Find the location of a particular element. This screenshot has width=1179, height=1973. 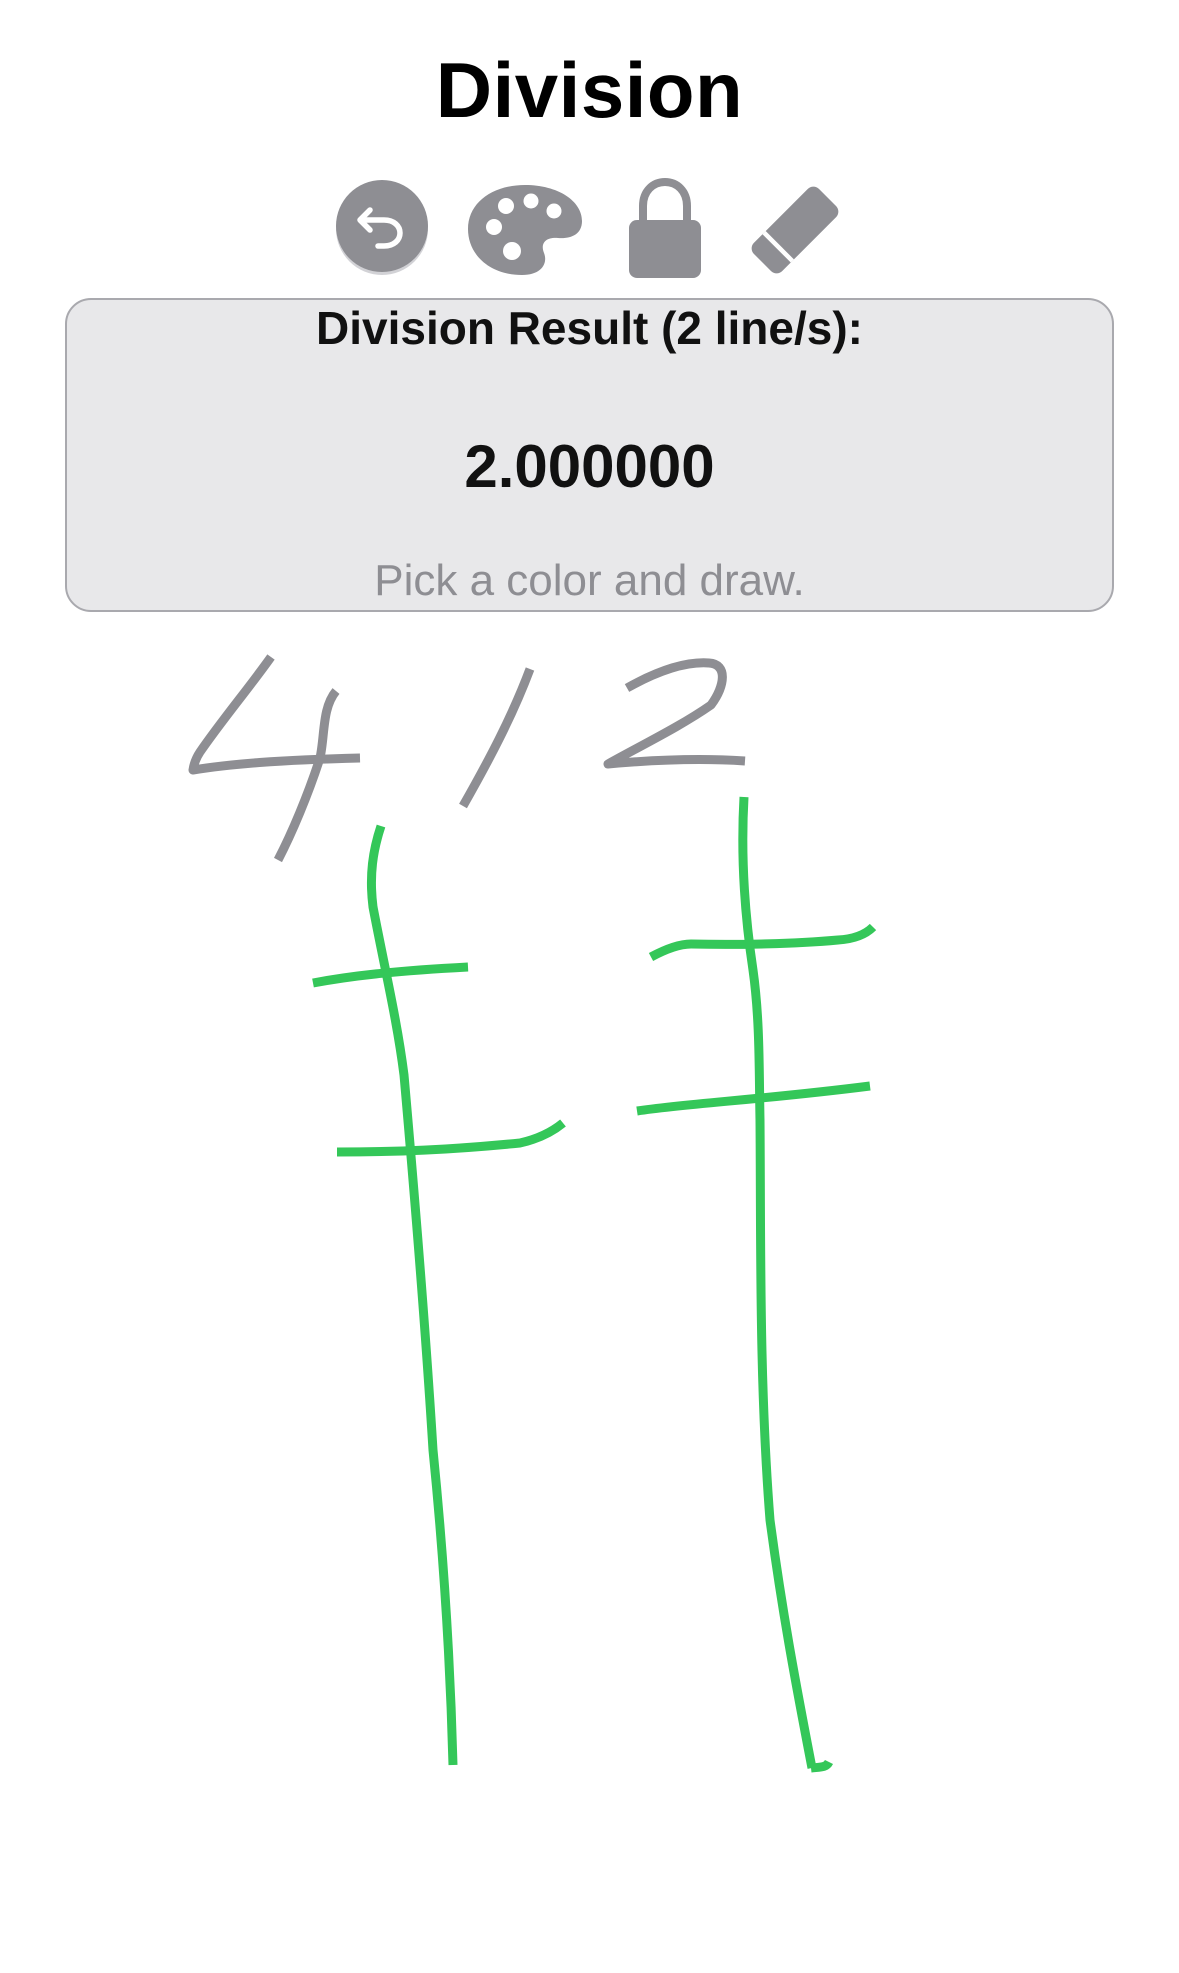

lock-icon is located at coordinates (665, 228).